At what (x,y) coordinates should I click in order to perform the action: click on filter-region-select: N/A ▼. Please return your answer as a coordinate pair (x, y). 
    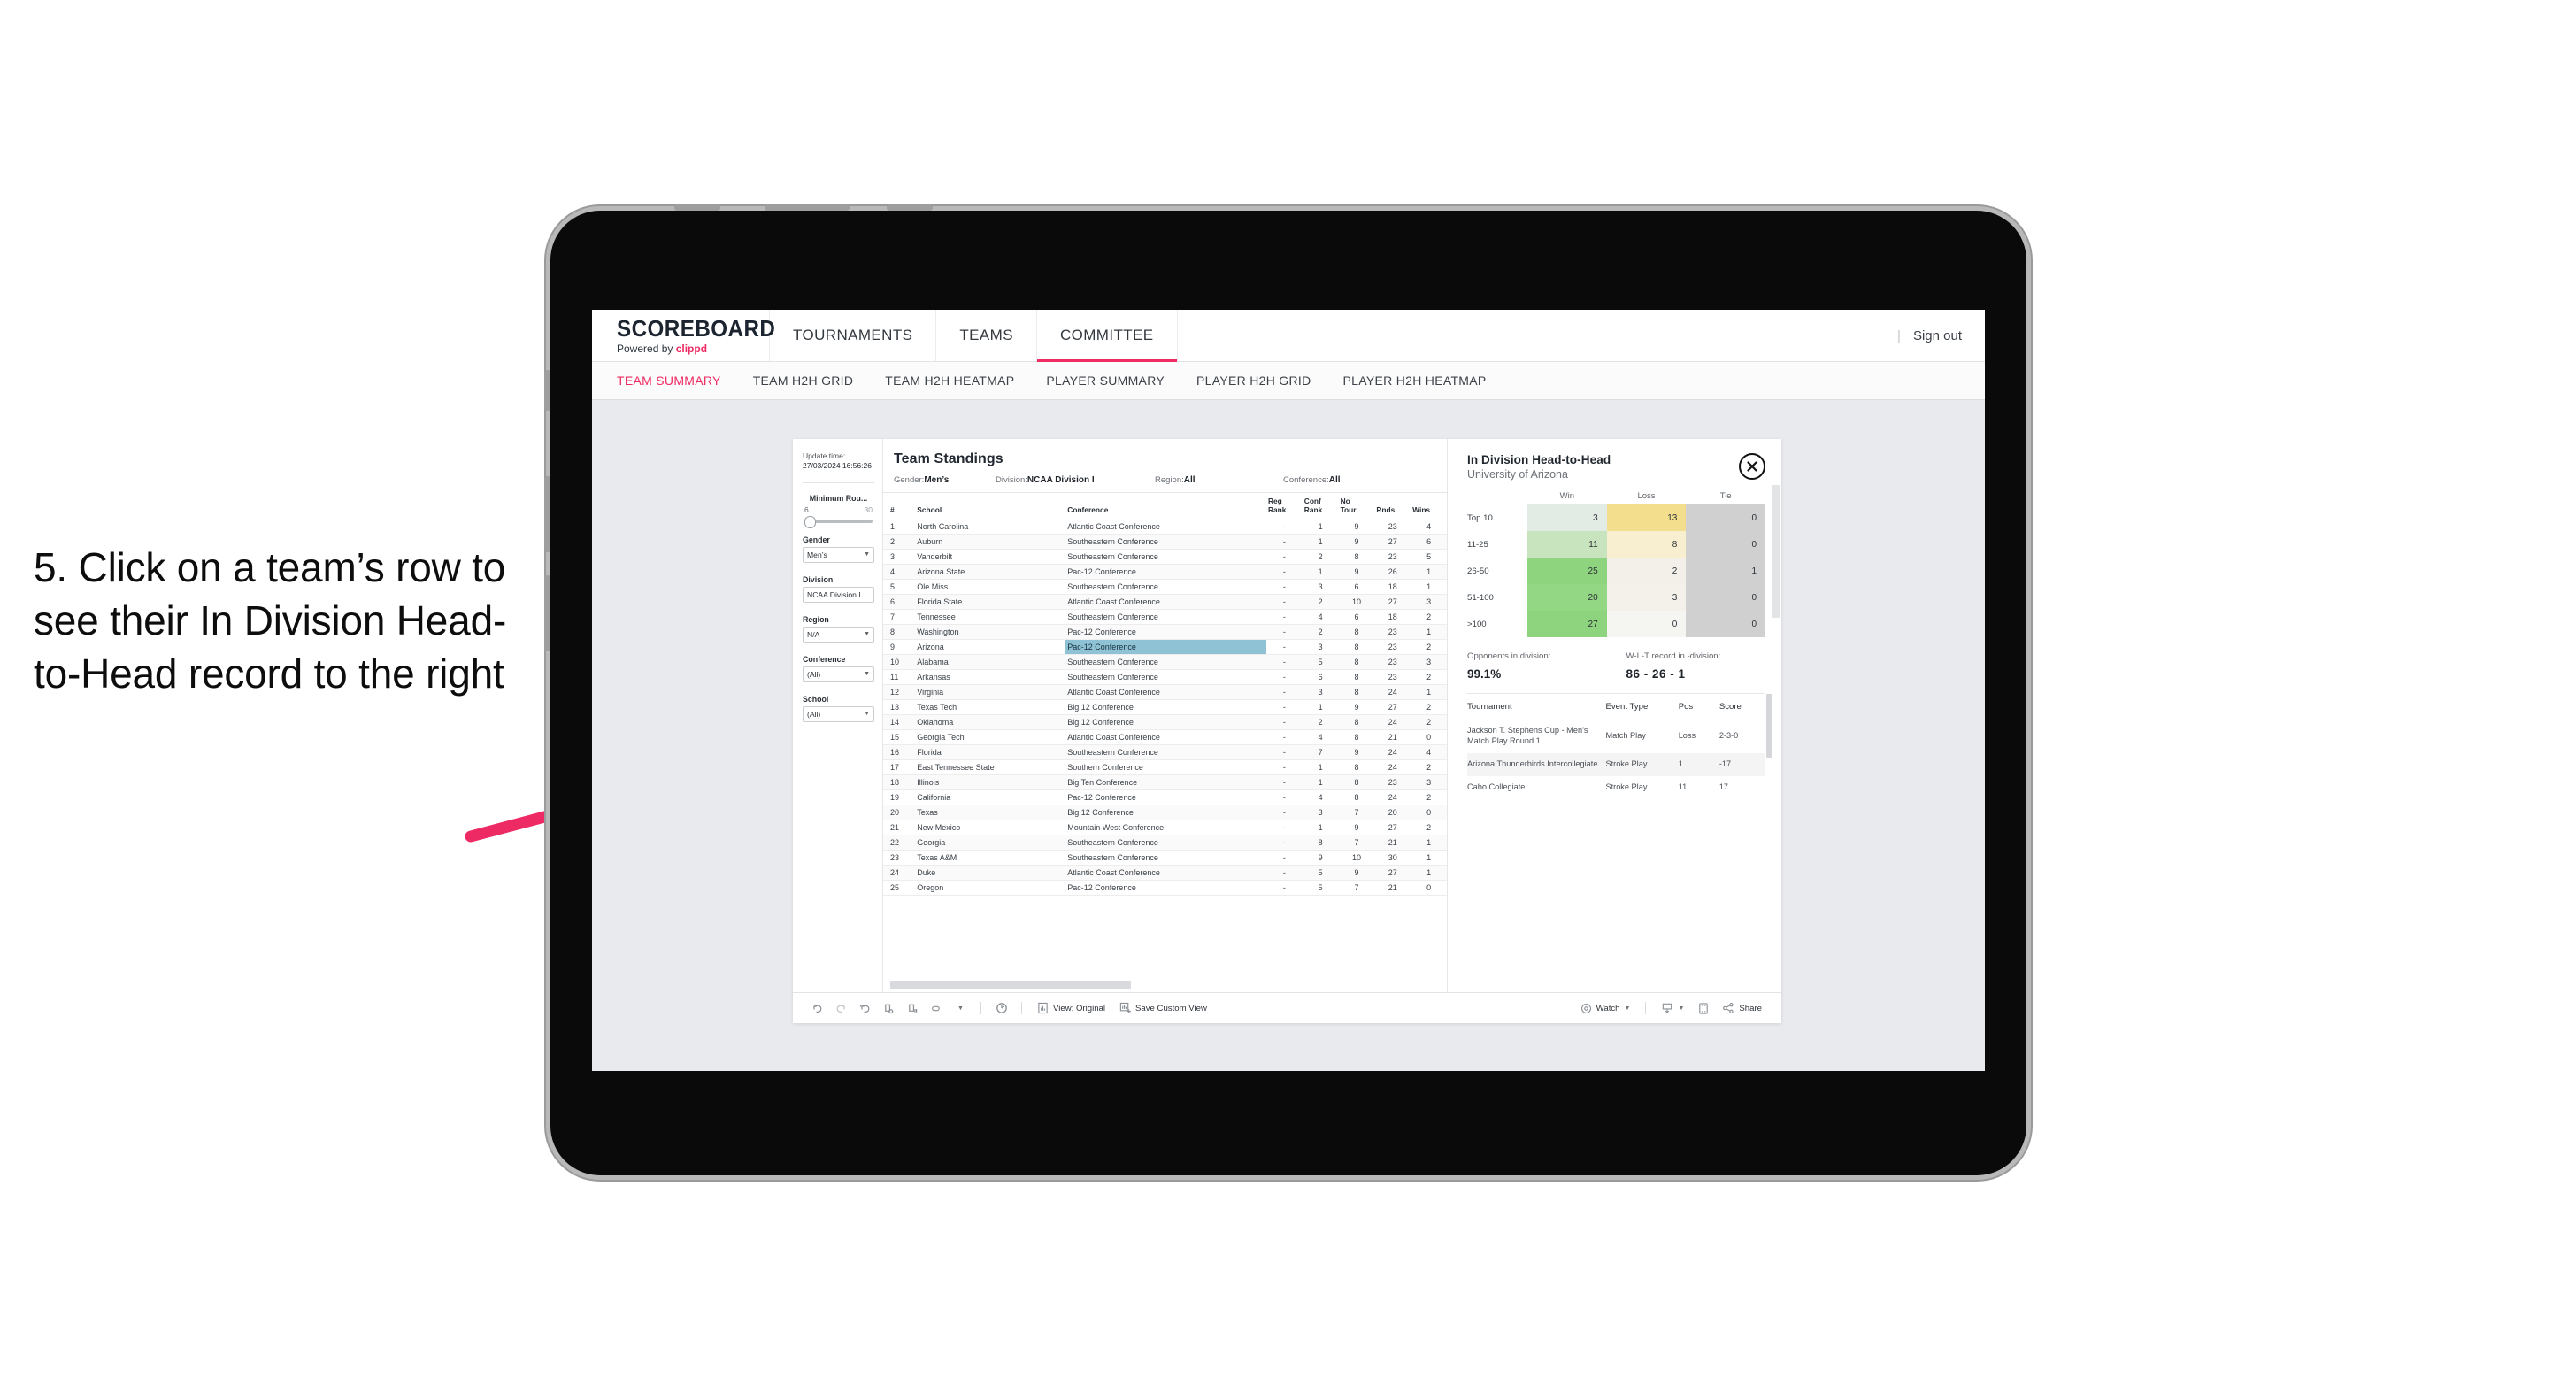
    Looking at the image, I should click on (838, 634).